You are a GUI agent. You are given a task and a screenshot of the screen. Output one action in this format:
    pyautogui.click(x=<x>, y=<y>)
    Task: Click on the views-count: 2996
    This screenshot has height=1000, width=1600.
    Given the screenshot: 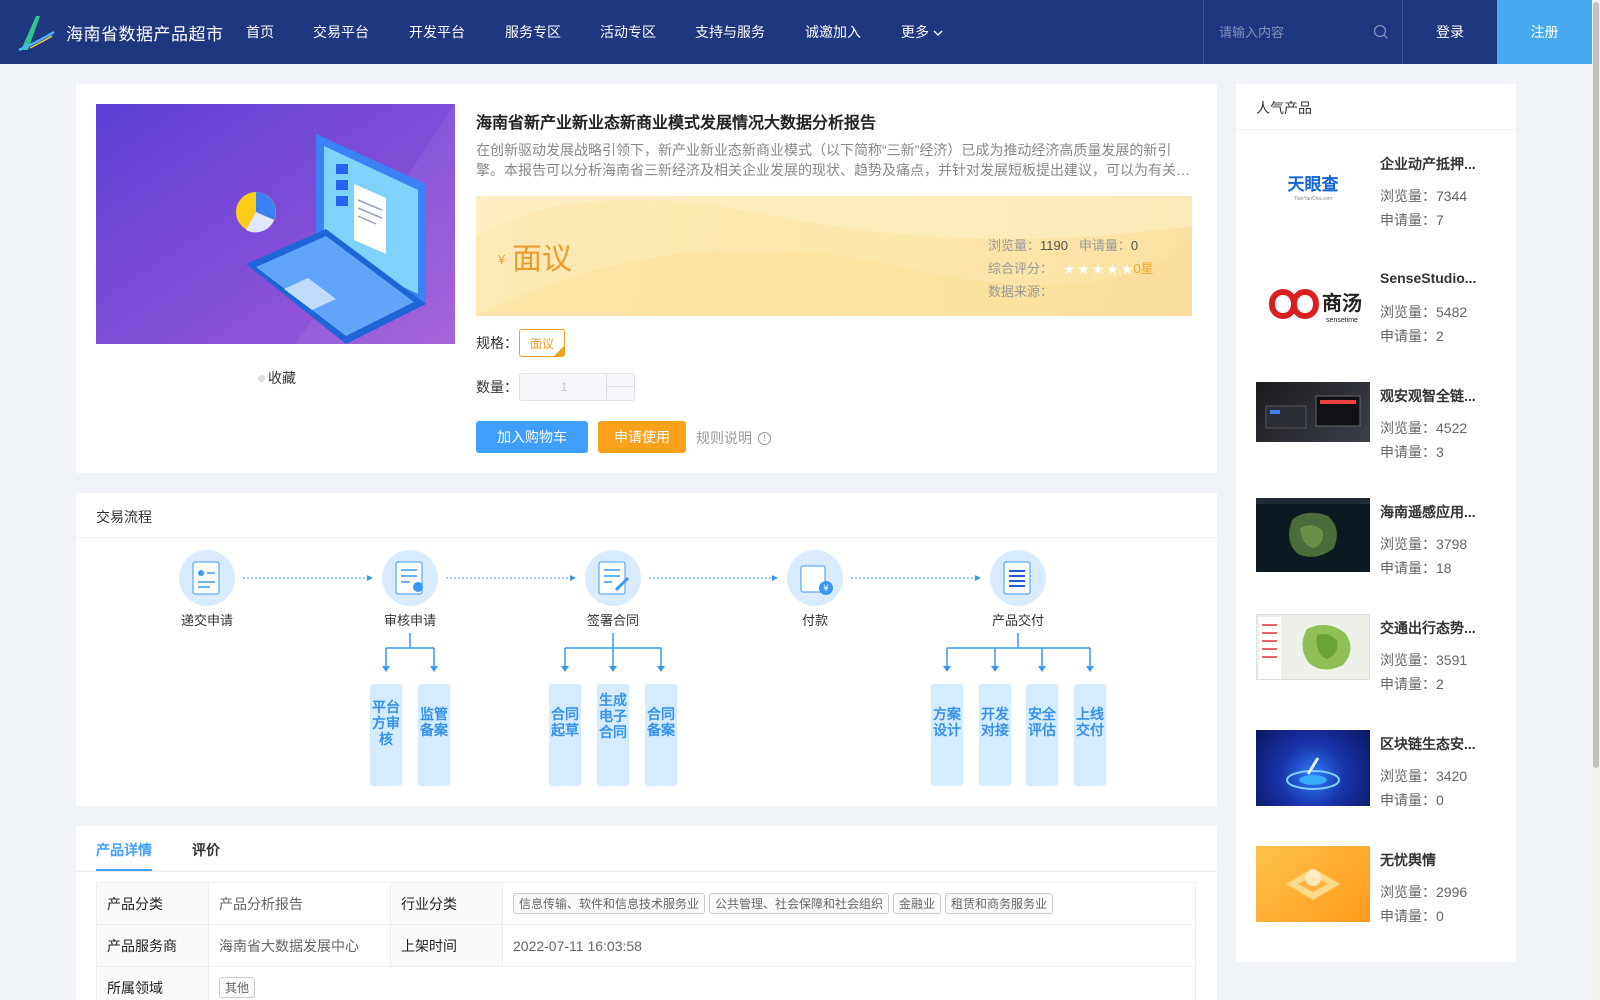 What is the action you would take?
    pyautogui.click(x=1452, y=892)
    